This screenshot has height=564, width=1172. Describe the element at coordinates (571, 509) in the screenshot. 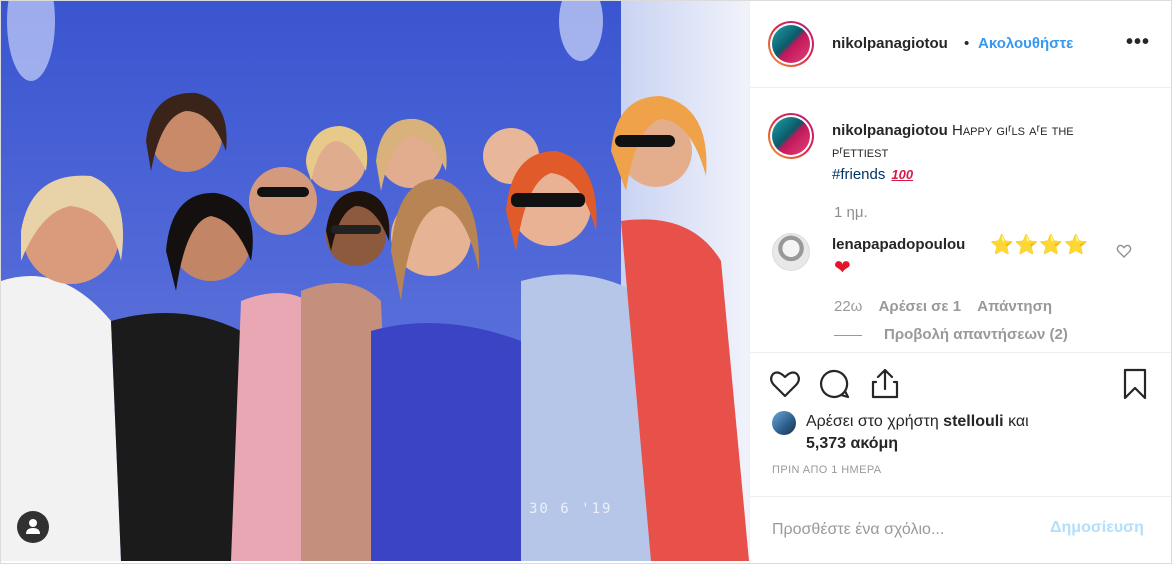

I see `photo-date-stamp: 30 6 '19` at that location.